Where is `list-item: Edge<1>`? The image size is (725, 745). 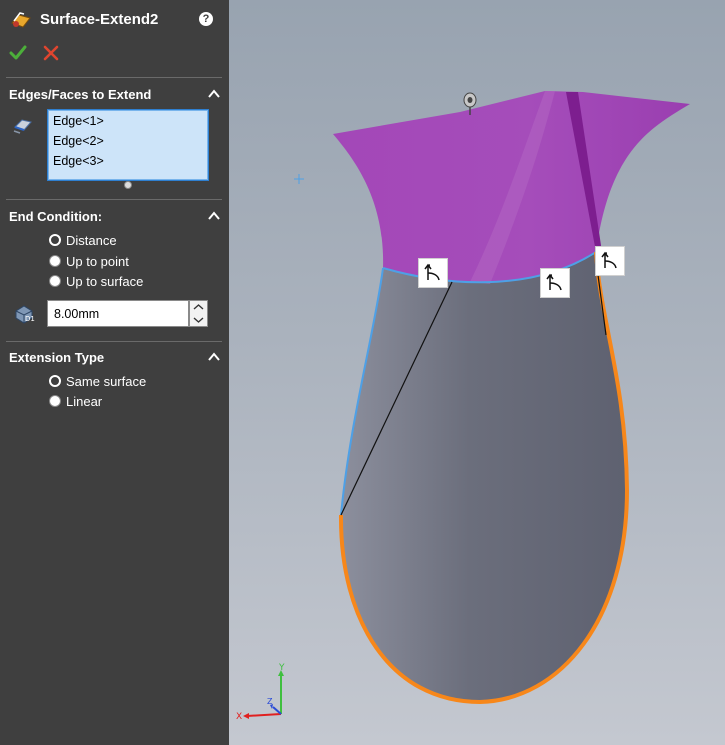 list-item: Edge<1> is located at coordinates (128, 121).